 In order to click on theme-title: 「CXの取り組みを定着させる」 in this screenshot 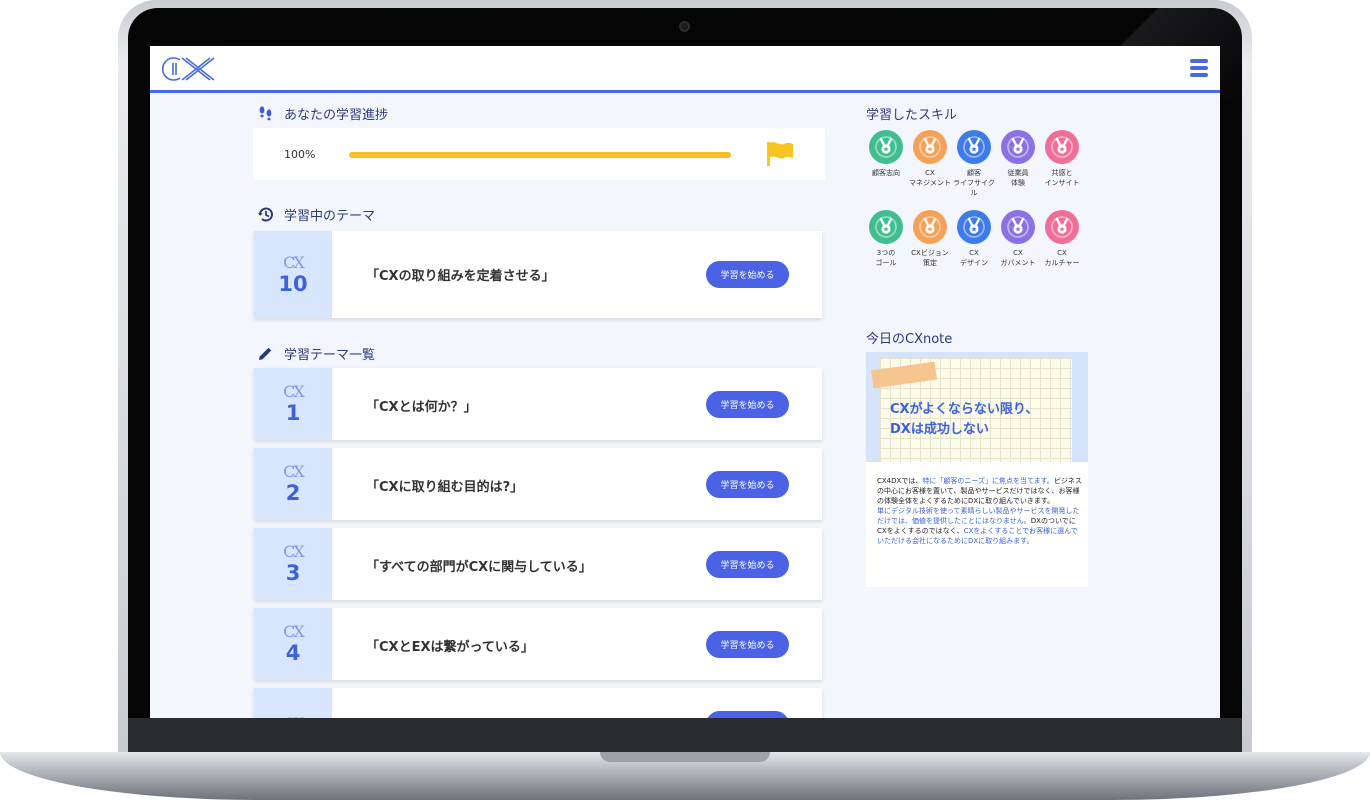, I will do `click(460, 276)`.